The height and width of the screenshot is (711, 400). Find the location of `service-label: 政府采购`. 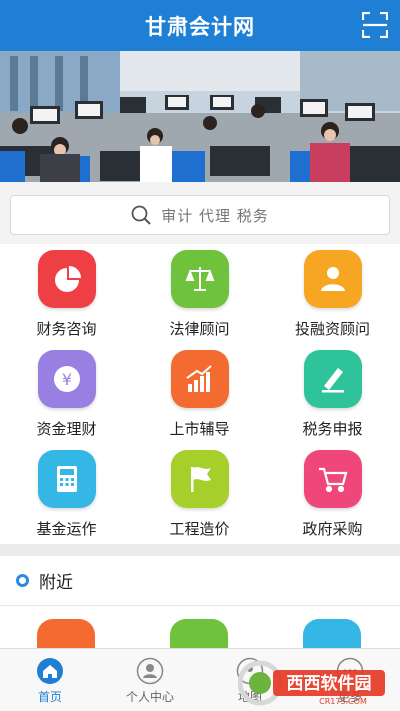

service-label: 政府采购 is located at coordinates (332, 529).